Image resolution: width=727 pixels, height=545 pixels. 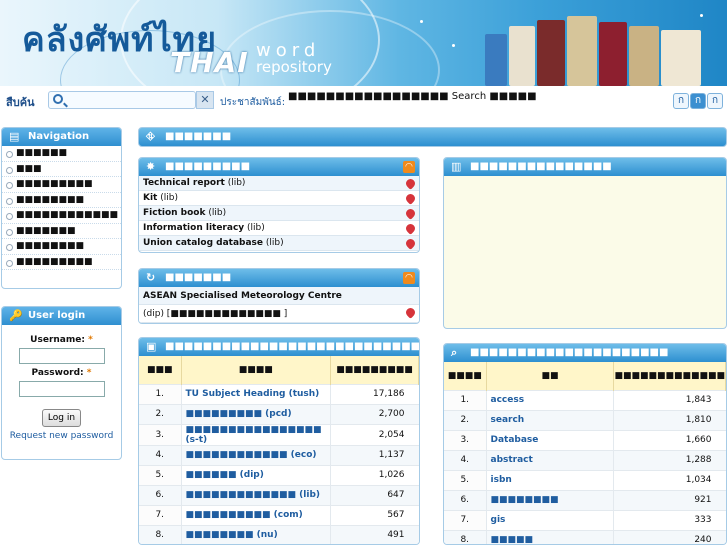 I want to click on table-row: 2. ■■■■■■■■■ (pcd) 2,700, so click(x=279, y=413).